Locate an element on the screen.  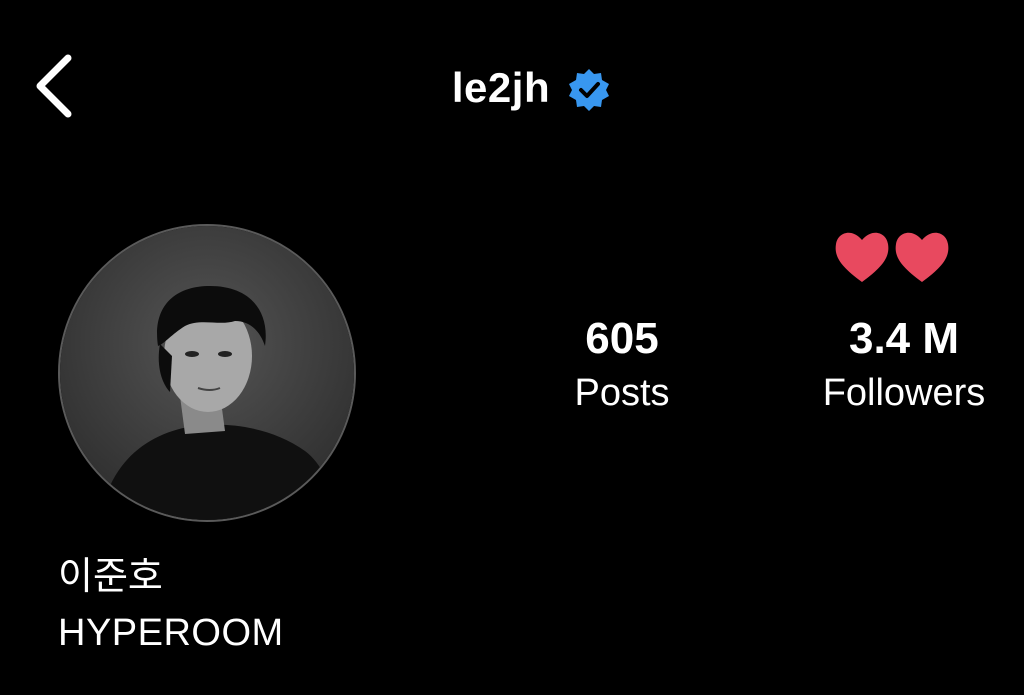
profile-header: le2jh is located at coordinates (512, 88).